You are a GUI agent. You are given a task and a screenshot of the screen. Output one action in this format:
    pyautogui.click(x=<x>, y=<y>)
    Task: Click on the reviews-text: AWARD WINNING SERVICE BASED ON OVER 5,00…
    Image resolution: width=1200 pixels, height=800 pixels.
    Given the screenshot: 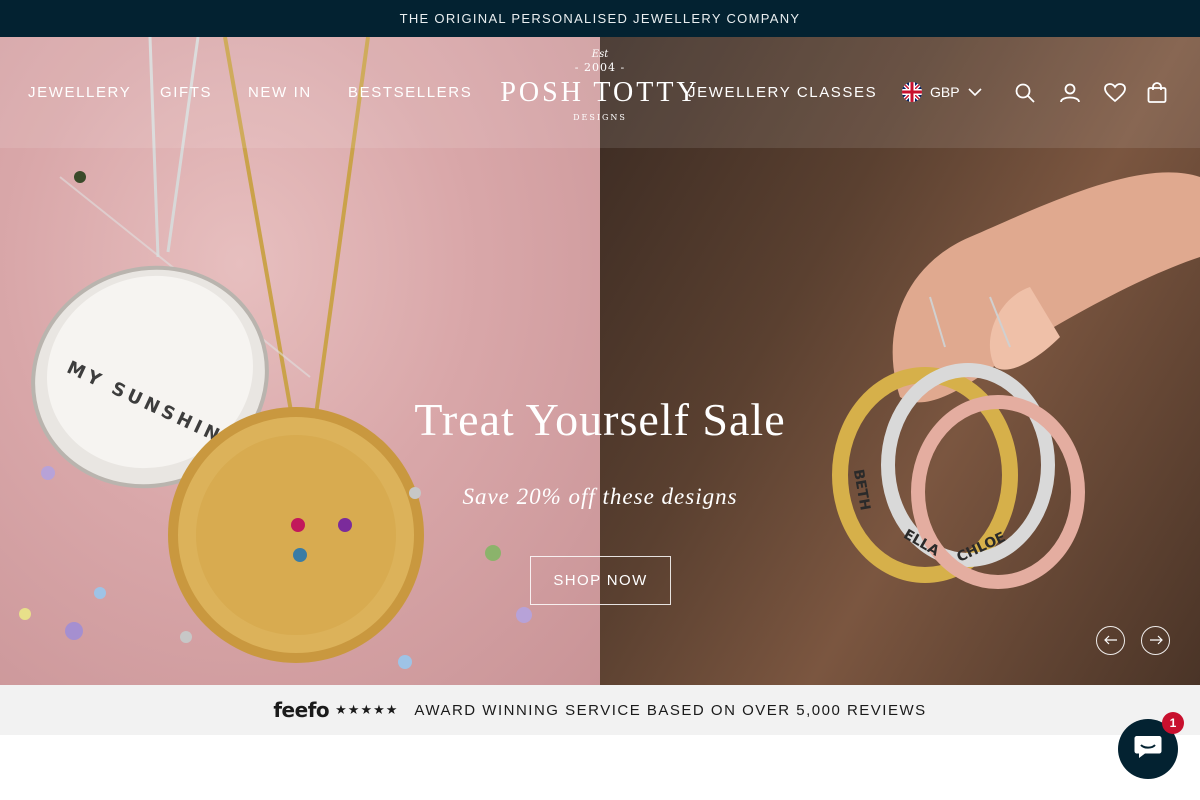 What is the action you would take?
    pyautogui.click(x=670, y=710)
    